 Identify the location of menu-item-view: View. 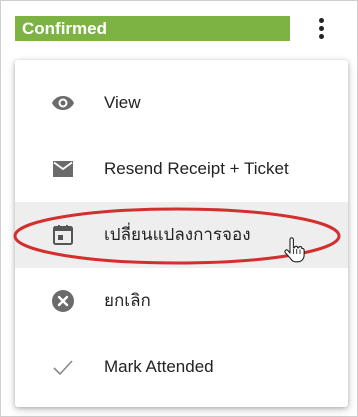
(181, 103).